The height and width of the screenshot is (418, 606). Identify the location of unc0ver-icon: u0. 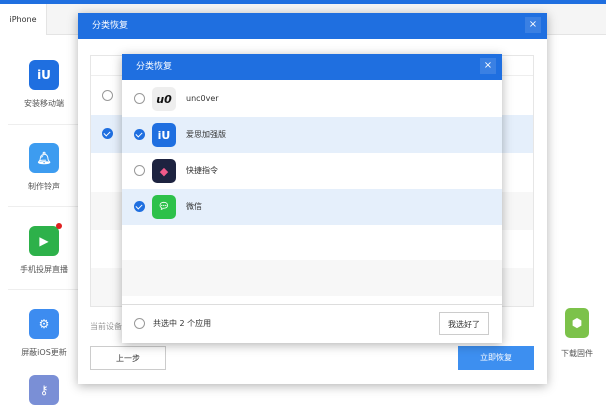
(164, 99).